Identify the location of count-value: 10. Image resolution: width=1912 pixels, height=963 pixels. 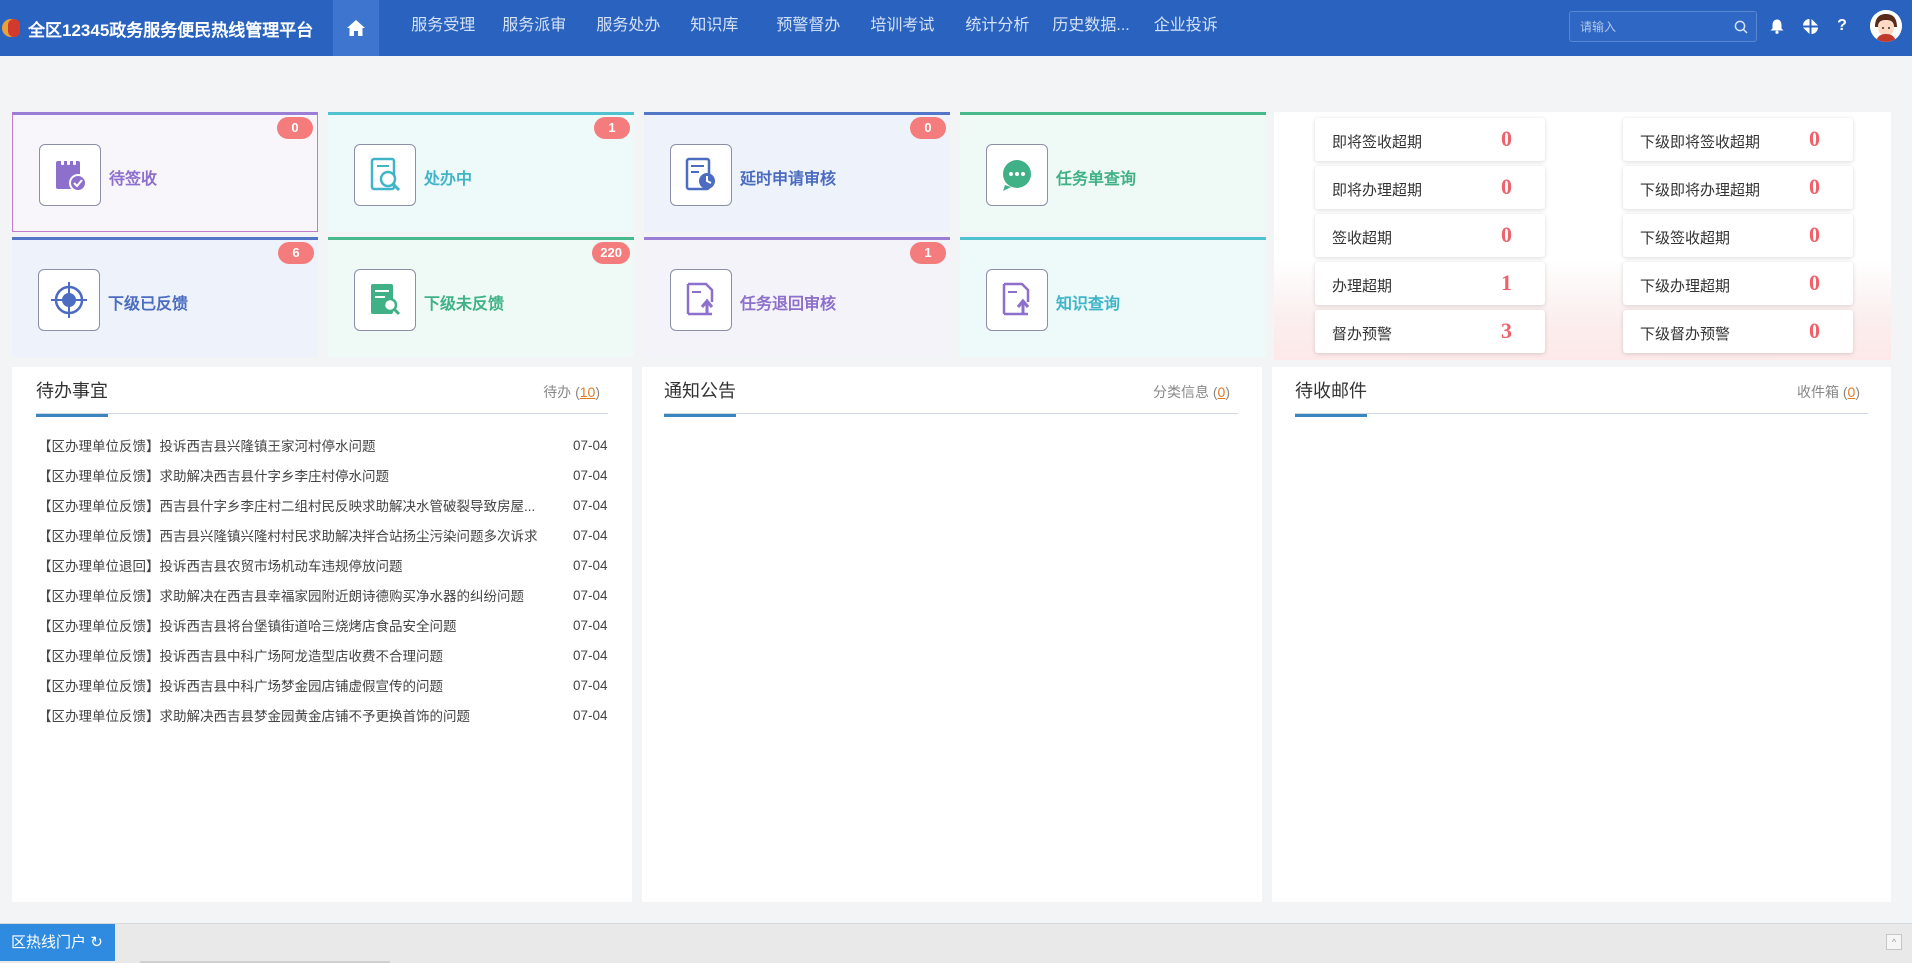
(587, 392).